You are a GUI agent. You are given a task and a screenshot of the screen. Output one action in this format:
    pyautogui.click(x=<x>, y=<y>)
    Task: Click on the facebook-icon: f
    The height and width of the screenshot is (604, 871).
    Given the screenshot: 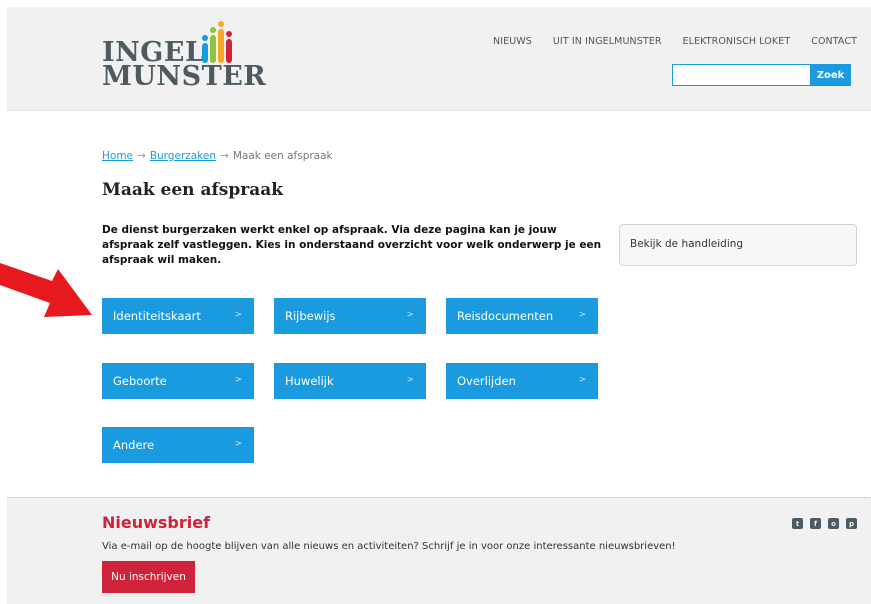 What is the action you would take?
    pyautogui.click(x=815, y=523)
    